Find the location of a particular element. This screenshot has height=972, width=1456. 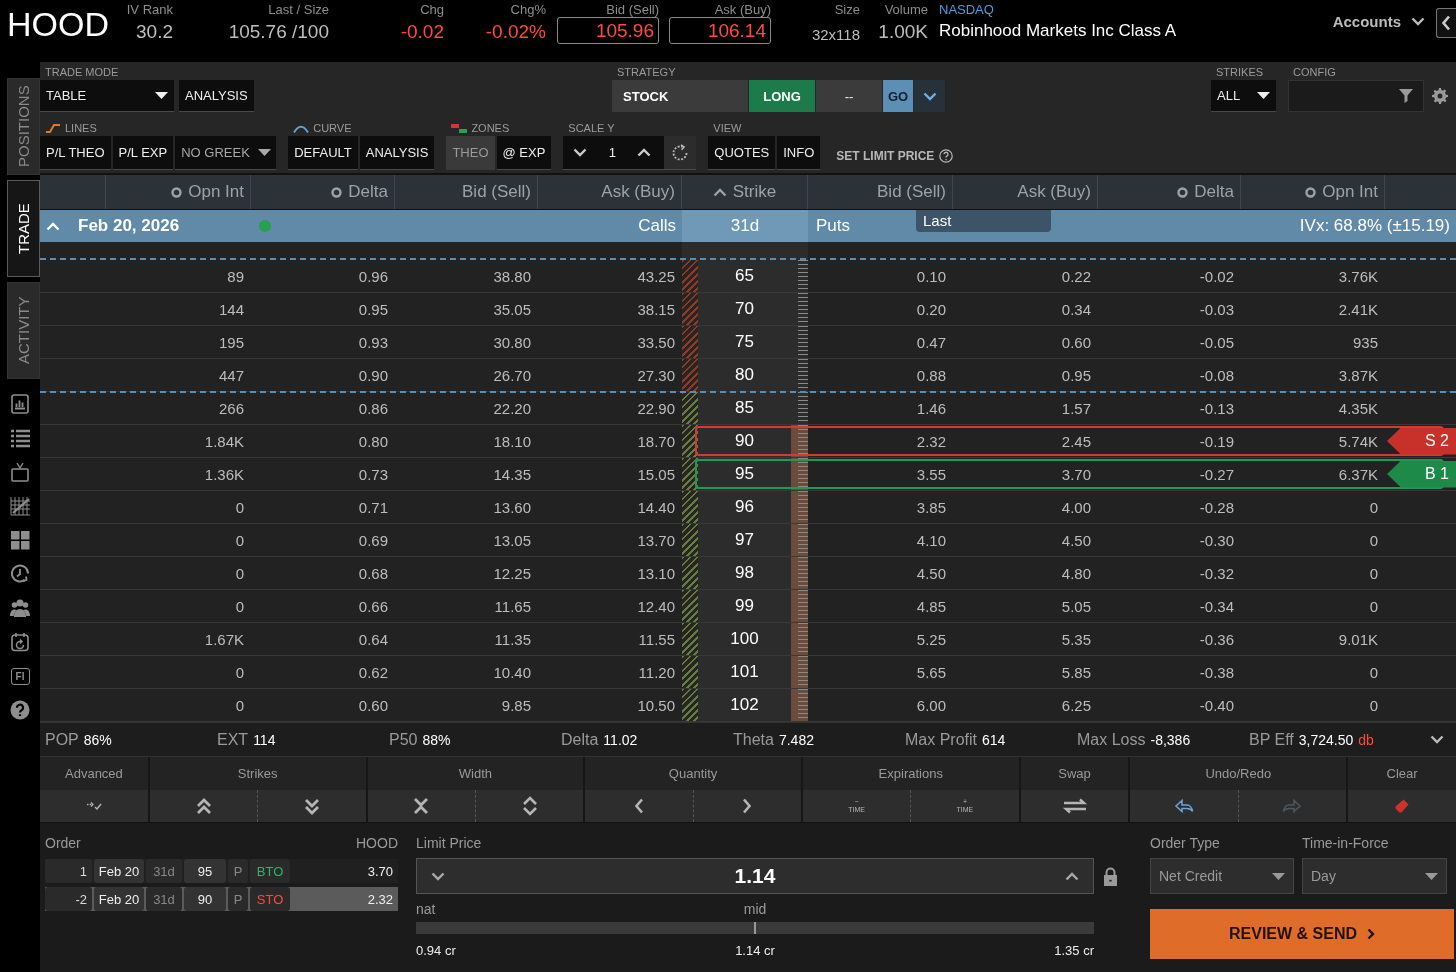

chain-row: 89 0.96 38.80 43.25 65 0.10 0.22 -0.02 3.76K is located at coordinates (748, 276).